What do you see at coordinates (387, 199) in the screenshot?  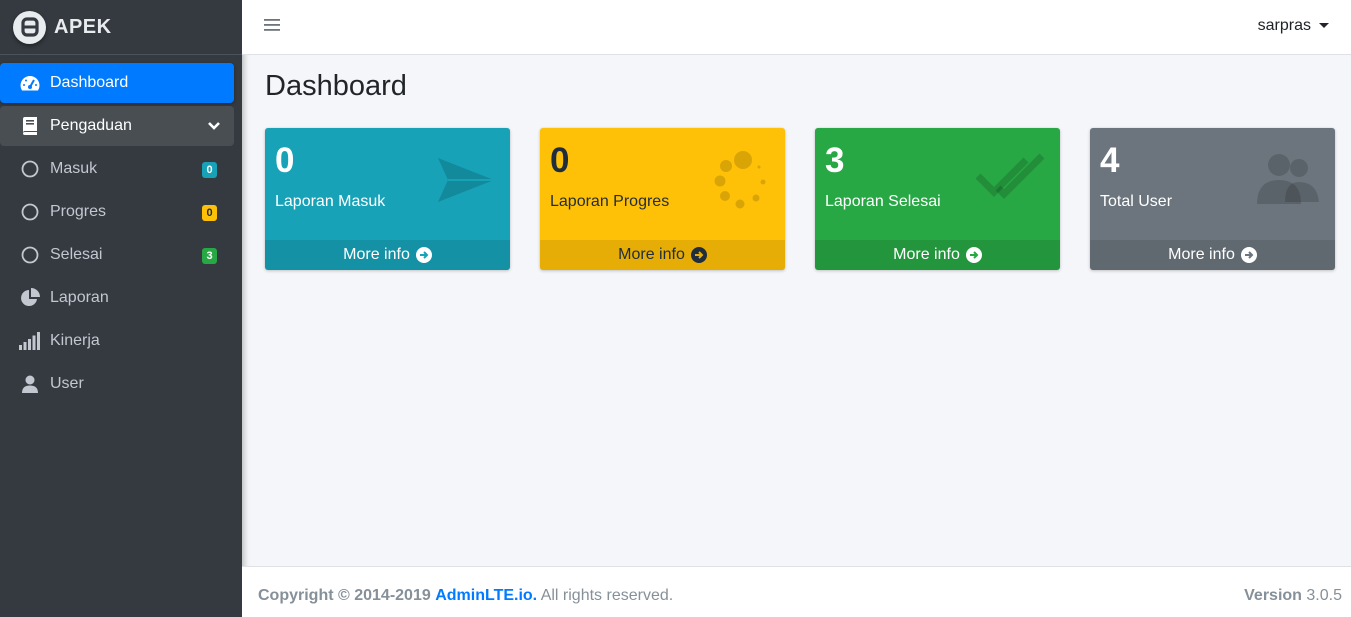 I see `small-box-laporan-masuk: 0 Laporan Masuk More info` at bounding box center [387, 199].